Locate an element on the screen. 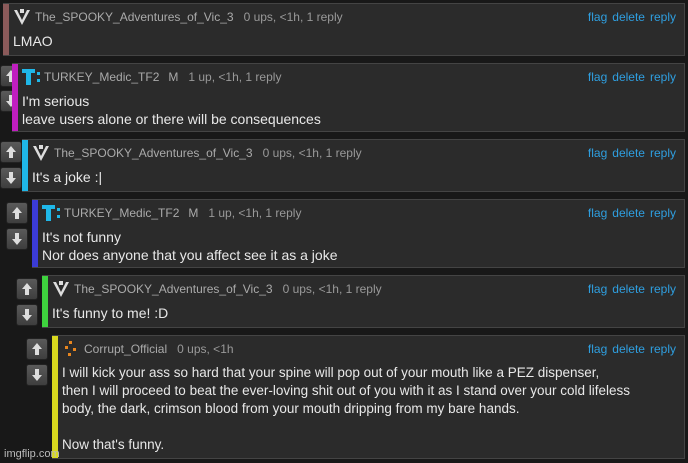 The width and height of the screenshot is (688, 463). comment-text: It's a joke :| is located at coordinates (67, 177).